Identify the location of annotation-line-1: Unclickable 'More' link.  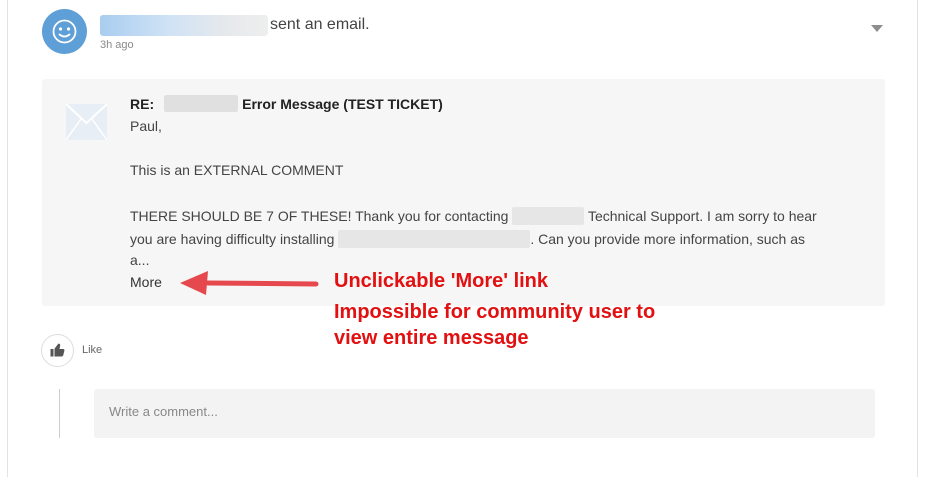
(441, 281).